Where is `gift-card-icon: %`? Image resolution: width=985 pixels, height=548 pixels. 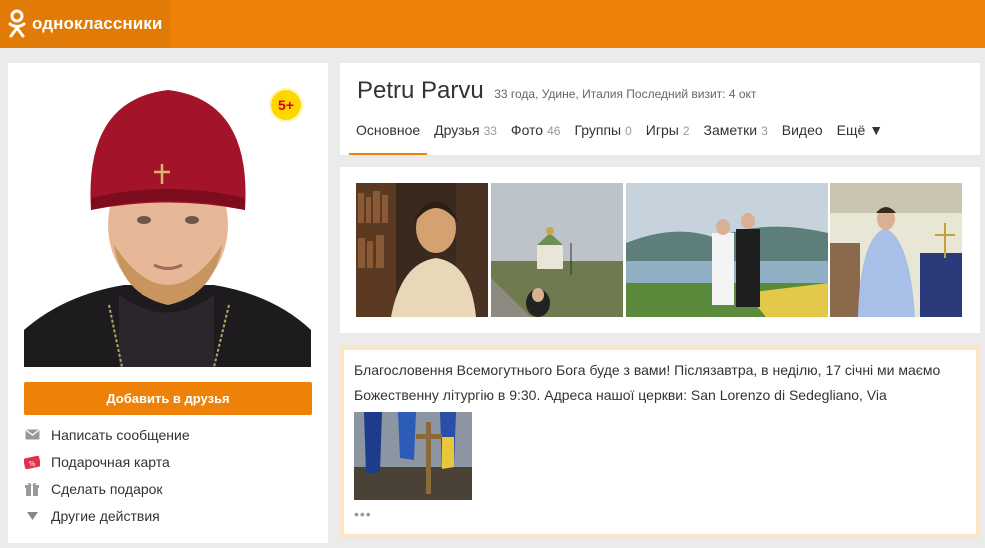
gift-card-icon: % is located at coordinates (32, 462).